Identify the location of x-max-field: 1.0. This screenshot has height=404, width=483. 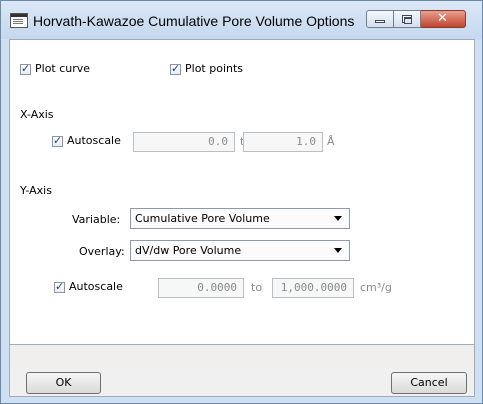
(283, 142).